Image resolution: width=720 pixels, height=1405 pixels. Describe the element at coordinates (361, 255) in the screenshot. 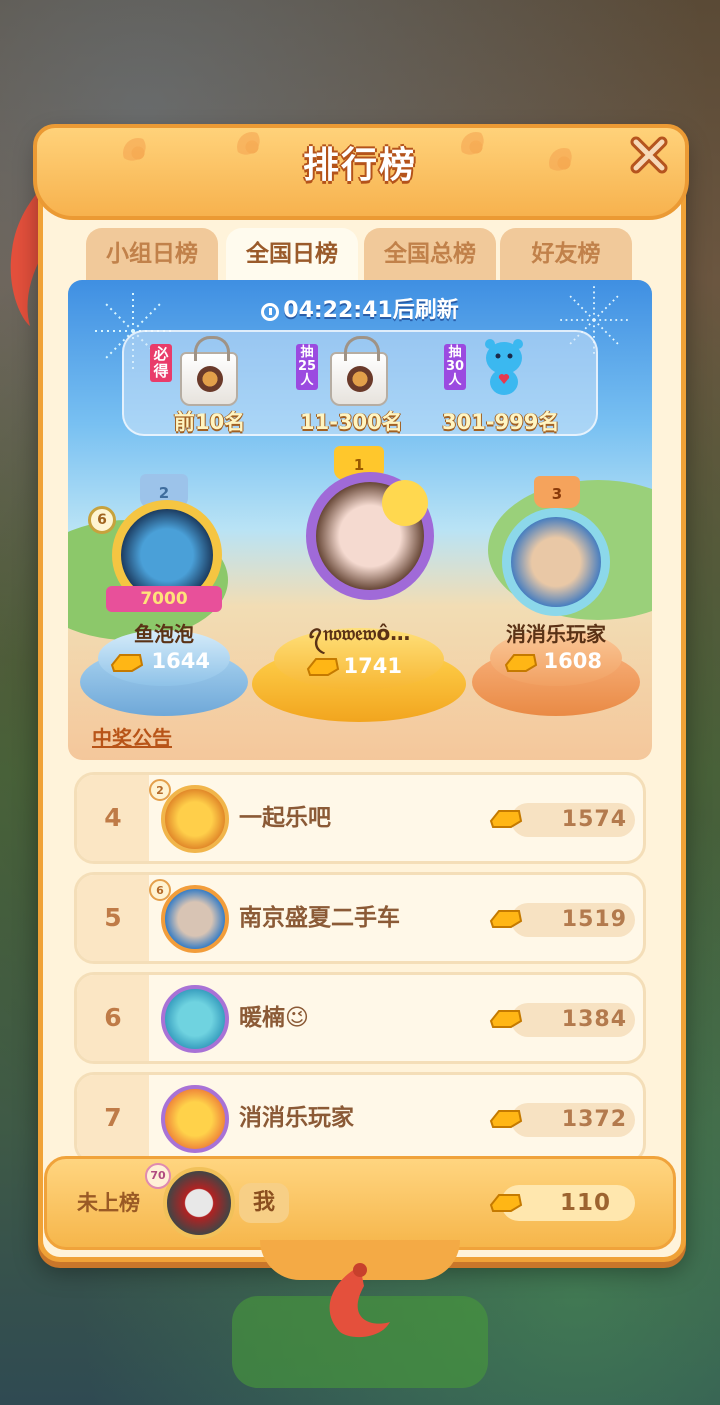

I see `tab-bar: 小组日榜 全国日榜 全国总榜 好友榜` at that location.